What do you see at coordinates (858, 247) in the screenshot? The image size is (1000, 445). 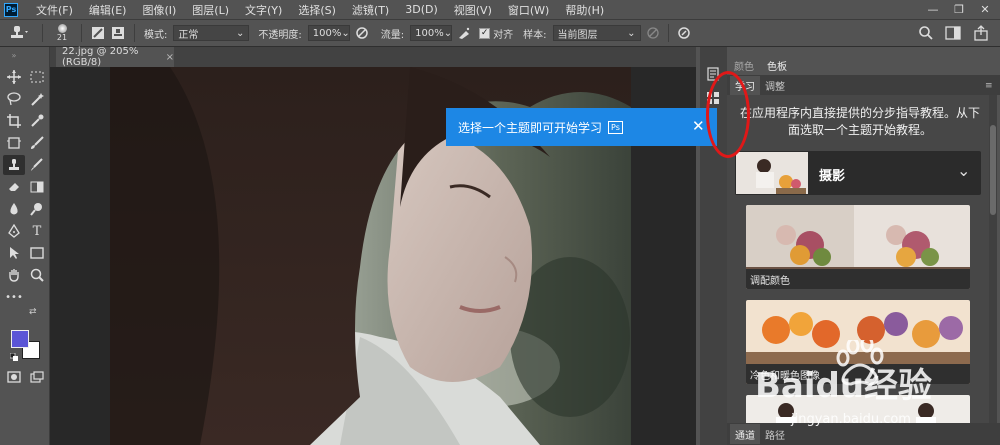 I see `tutorial-card-blend-colors: 调配颜色` at bounding box center [858, 247].